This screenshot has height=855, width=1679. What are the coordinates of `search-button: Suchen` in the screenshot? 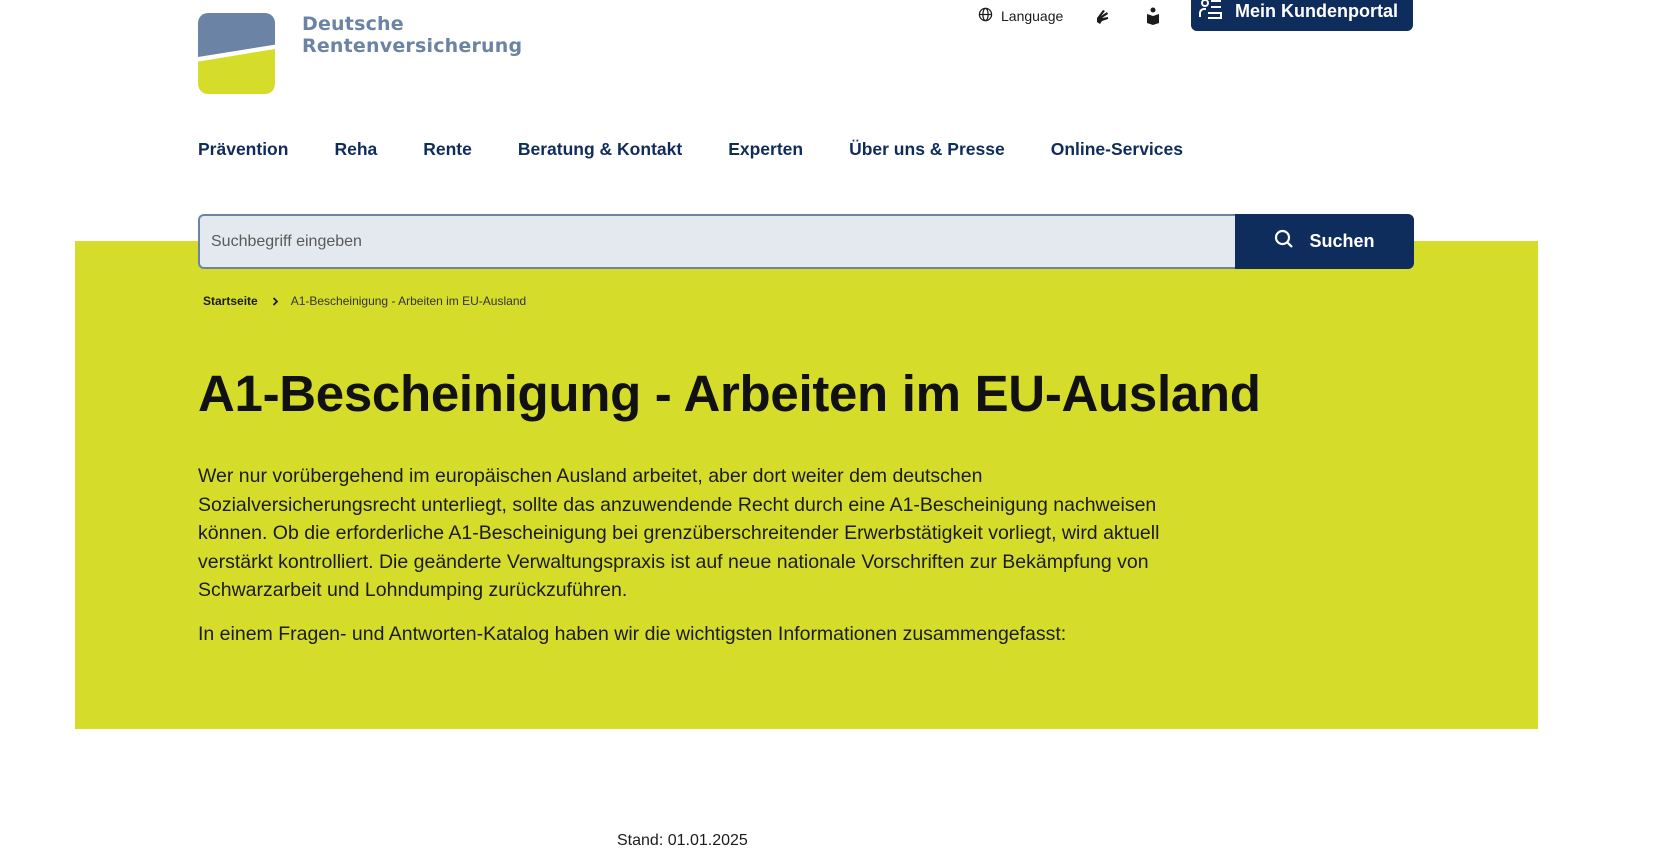 It's located at (1324, 241).